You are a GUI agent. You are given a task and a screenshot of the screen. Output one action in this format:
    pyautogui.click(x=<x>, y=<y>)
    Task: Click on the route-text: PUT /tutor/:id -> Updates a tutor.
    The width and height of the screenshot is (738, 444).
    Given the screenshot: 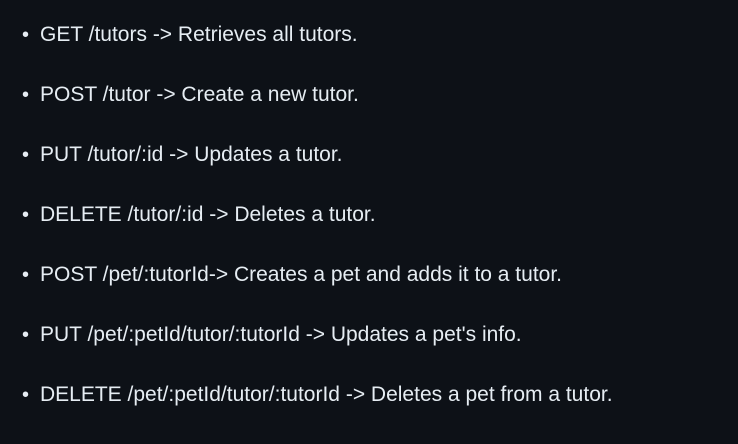 What is the action you would take?
    pyautogui.click(x=191, y=154)
    